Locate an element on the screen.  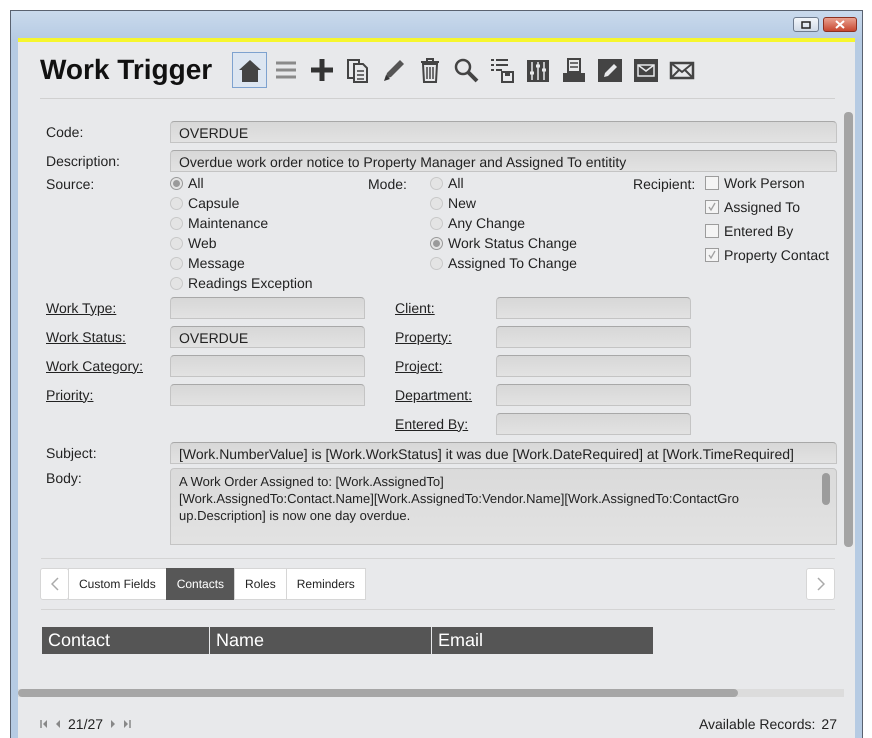
close-button is located at coordinates (840, 24).